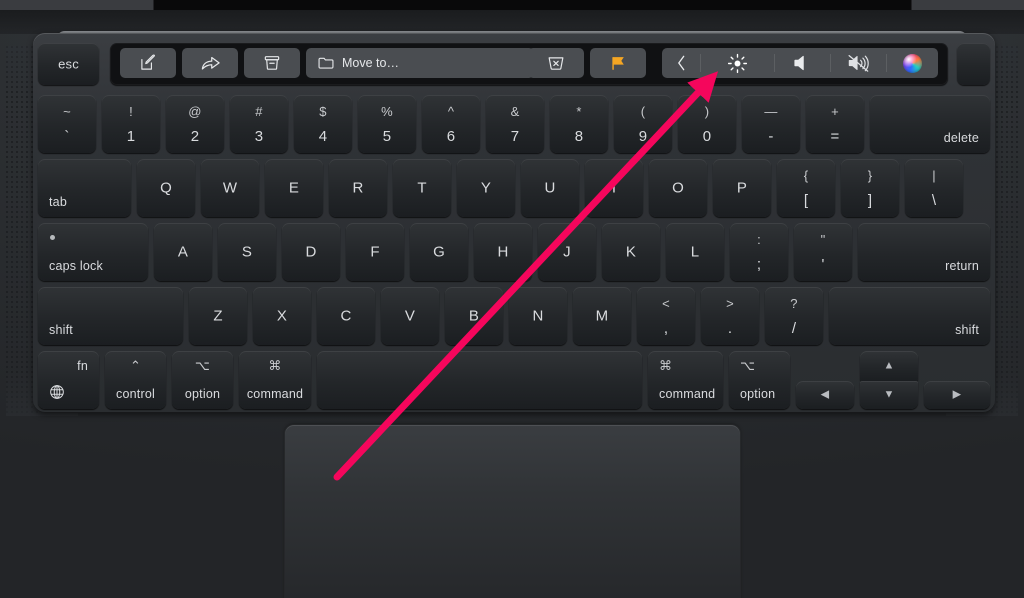  I want to click on key-x-label: X, so click(282, 316).